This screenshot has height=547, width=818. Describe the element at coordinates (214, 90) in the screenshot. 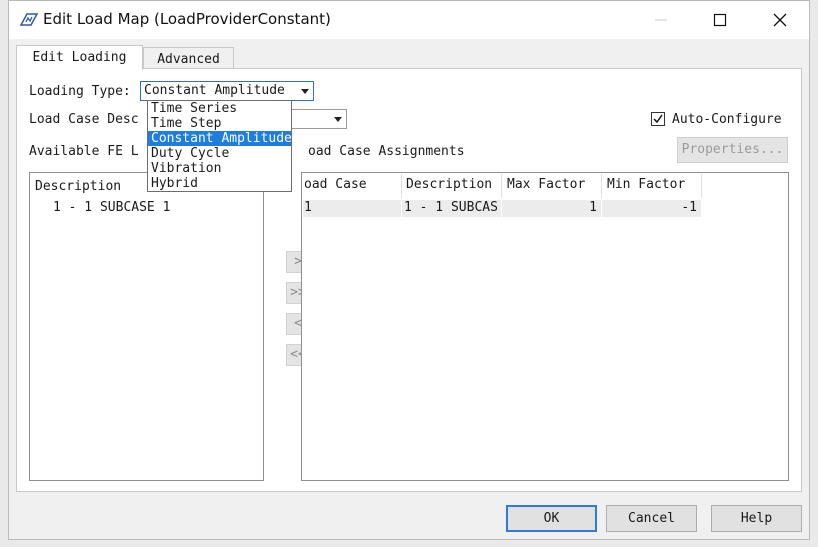

I see `loading-type-value: Constant Amplitude` at that location.